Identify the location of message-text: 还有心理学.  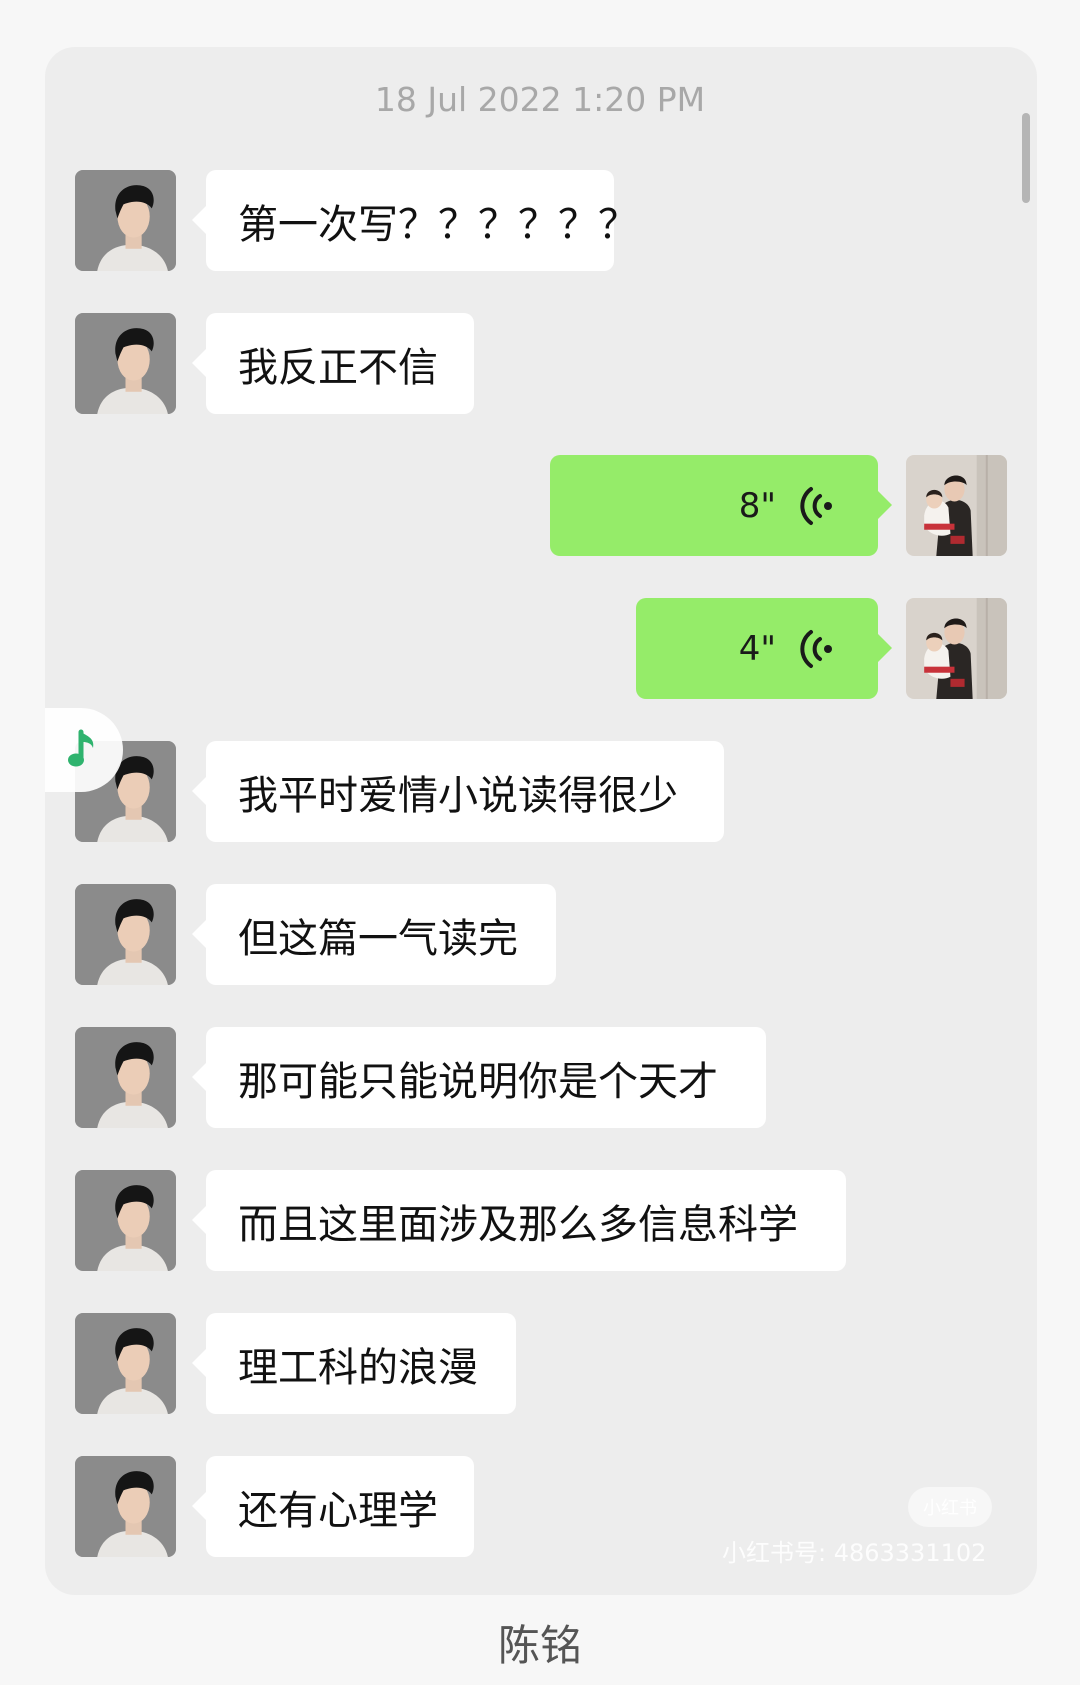
(338, 1510).